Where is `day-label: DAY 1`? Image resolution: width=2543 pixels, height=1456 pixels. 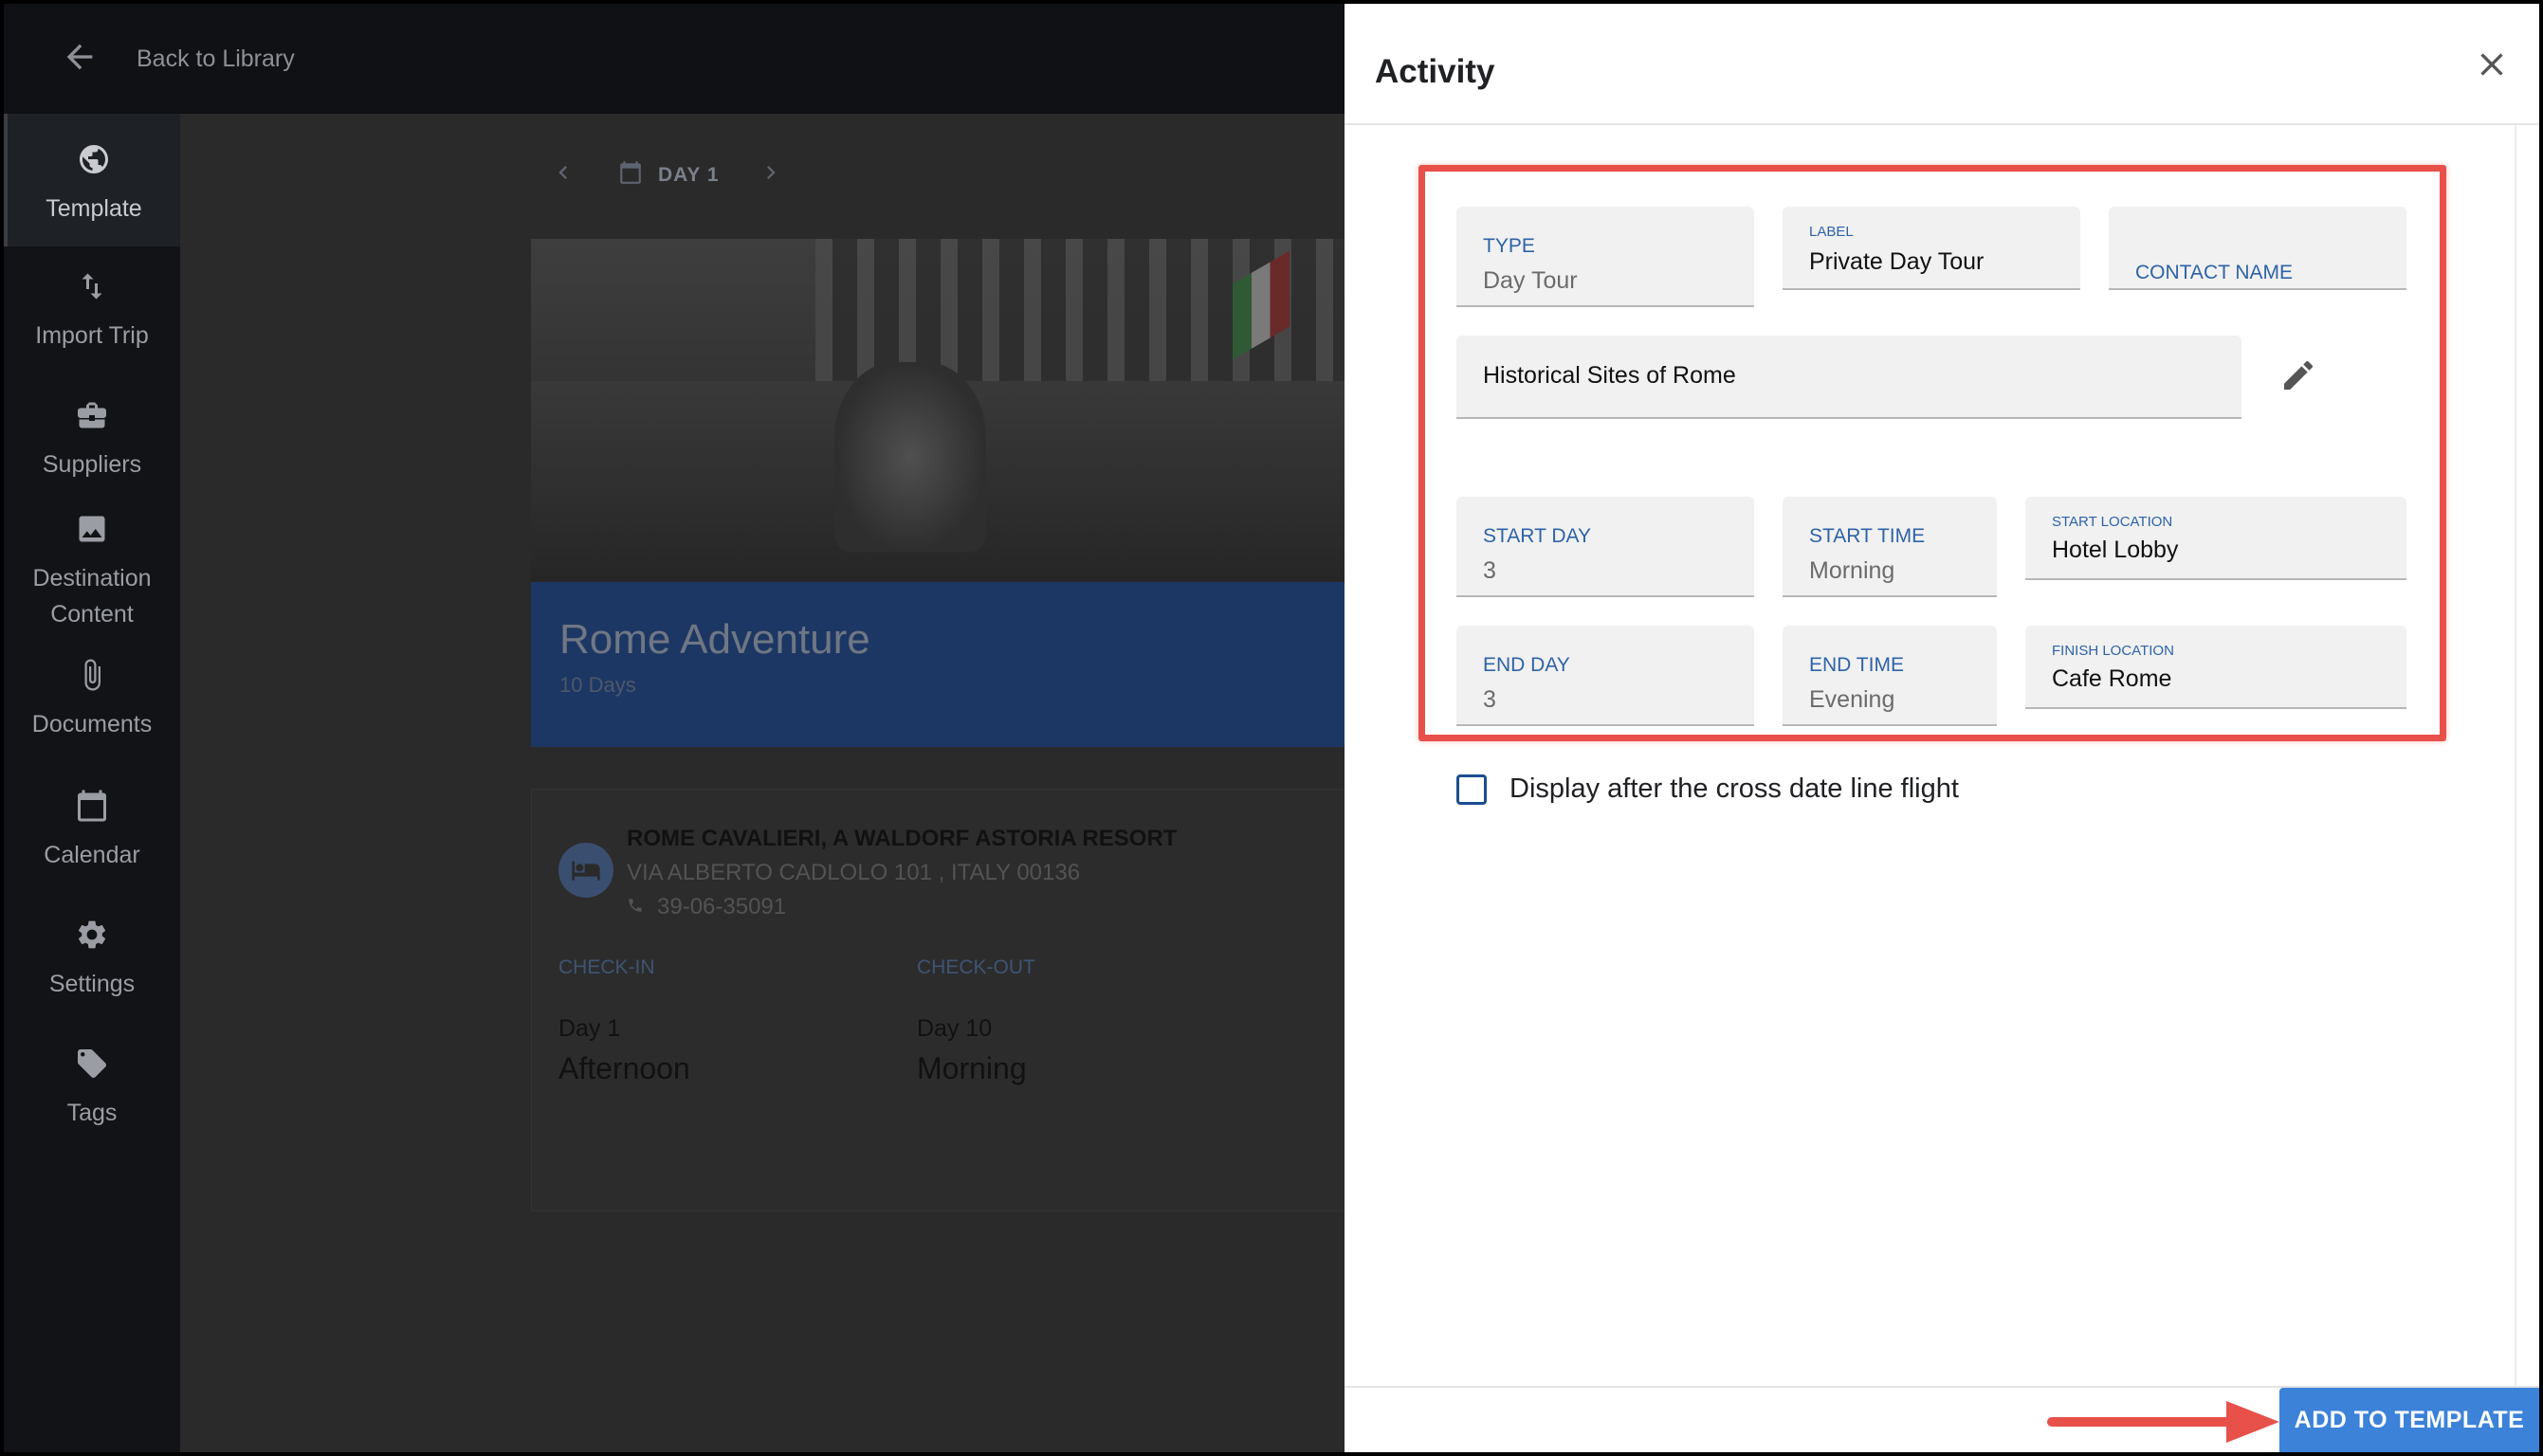
day-label: DAY 1 is located at coordinates (689, 175).